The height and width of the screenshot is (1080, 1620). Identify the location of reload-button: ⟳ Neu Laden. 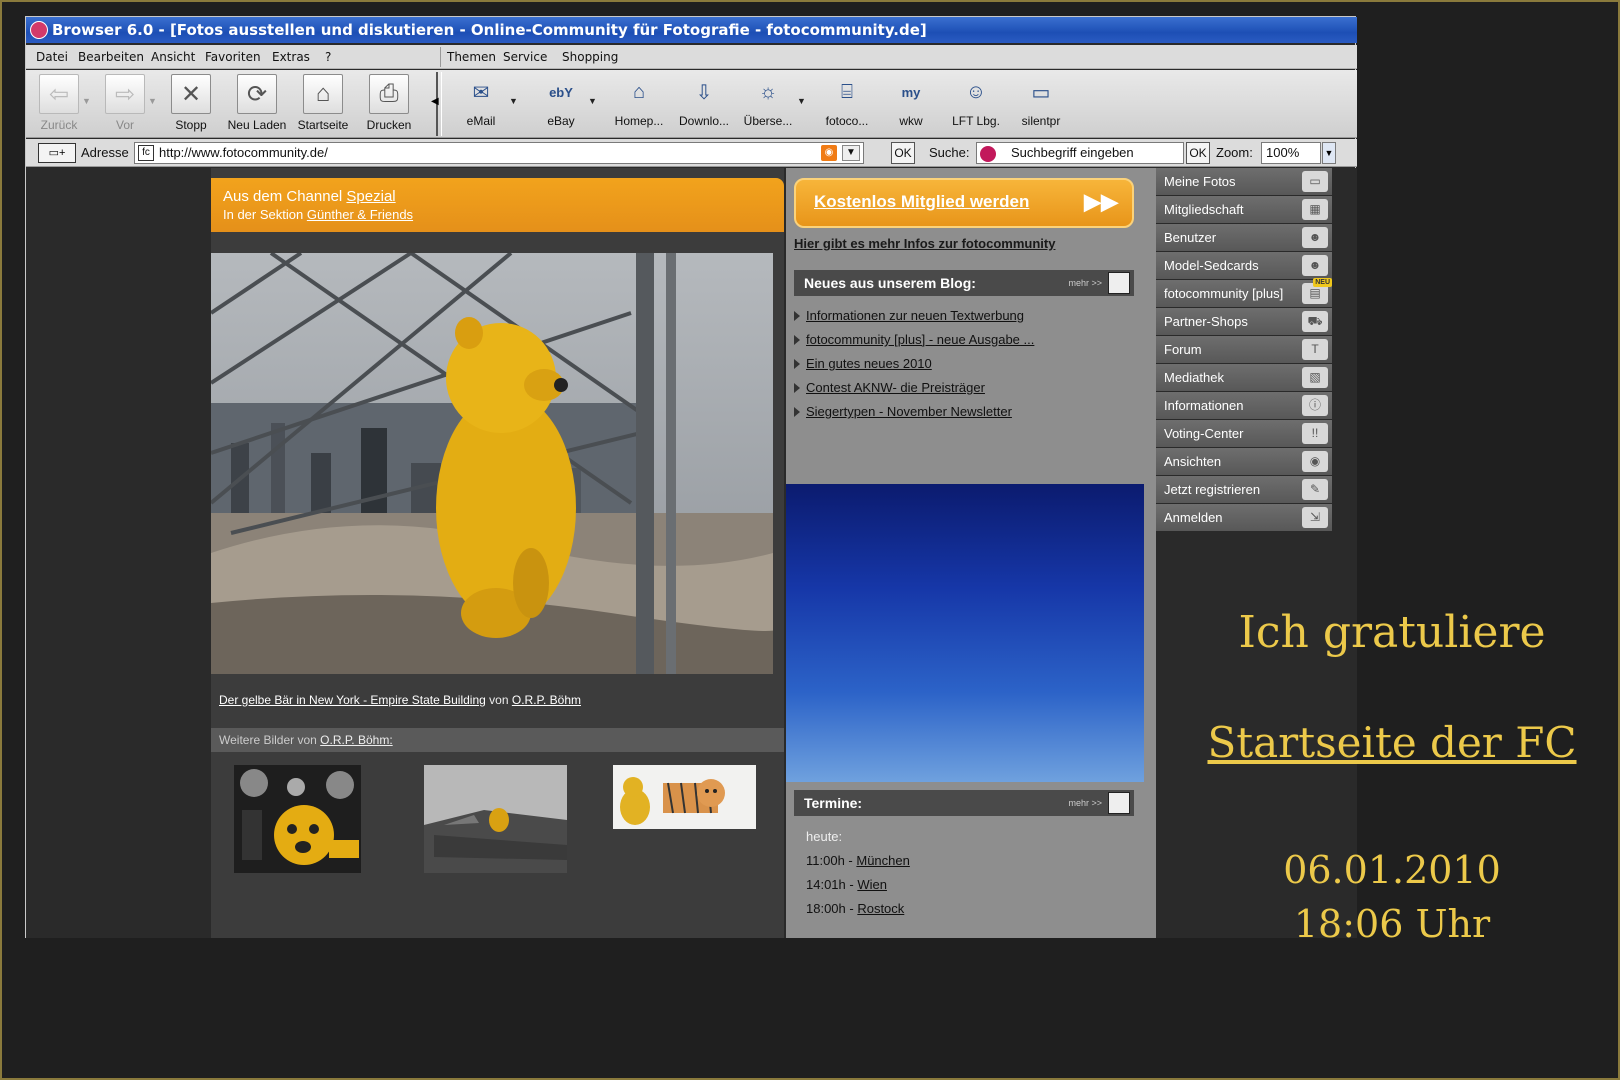
(257, 103).